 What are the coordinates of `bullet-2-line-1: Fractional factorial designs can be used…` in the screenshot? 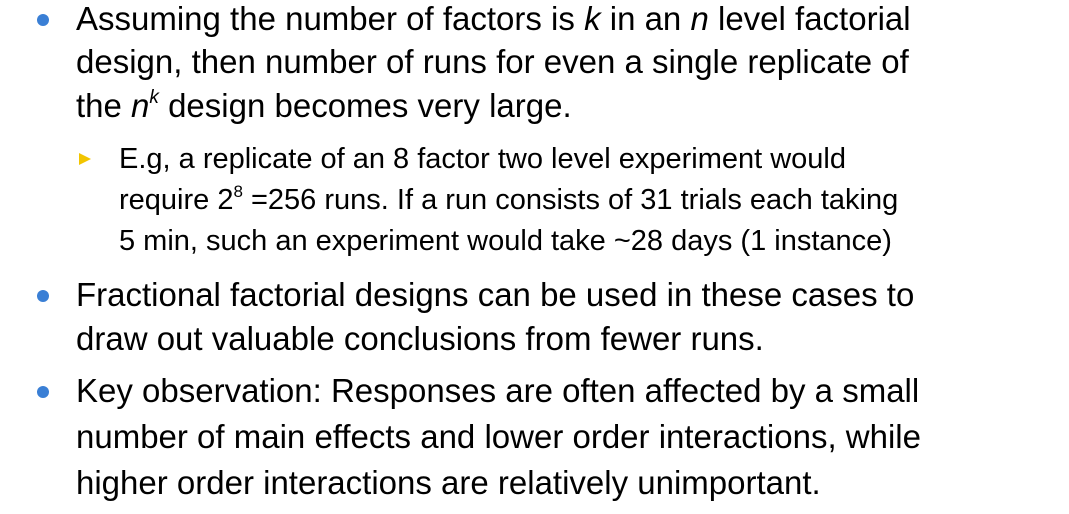 It's located at (495, 294).